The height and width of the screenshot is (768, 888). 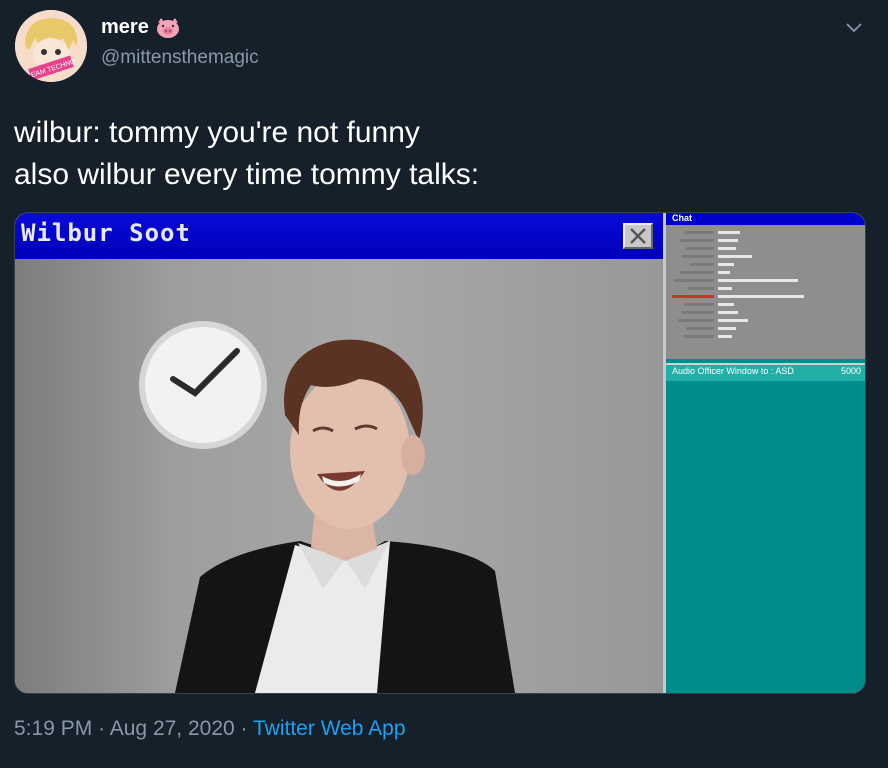 I want to click on display-name: mere, so click(x=125, y=27).